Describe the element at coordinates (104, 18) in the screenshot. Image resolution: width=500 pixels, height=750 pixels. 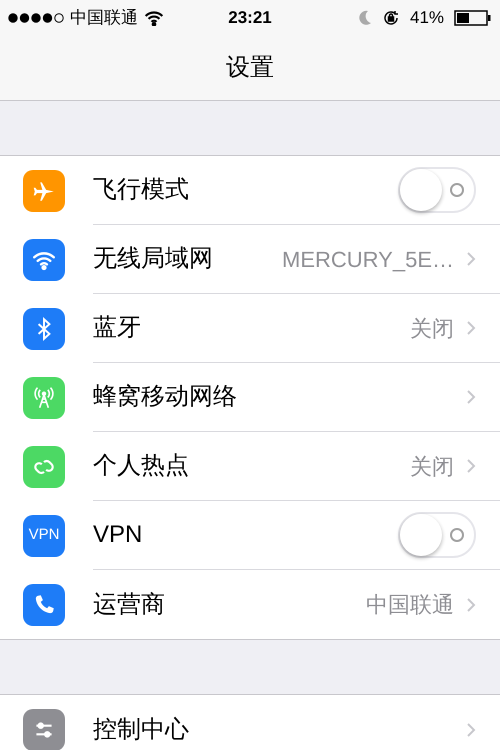
I see `carrier-name: 中国联通` at that location.